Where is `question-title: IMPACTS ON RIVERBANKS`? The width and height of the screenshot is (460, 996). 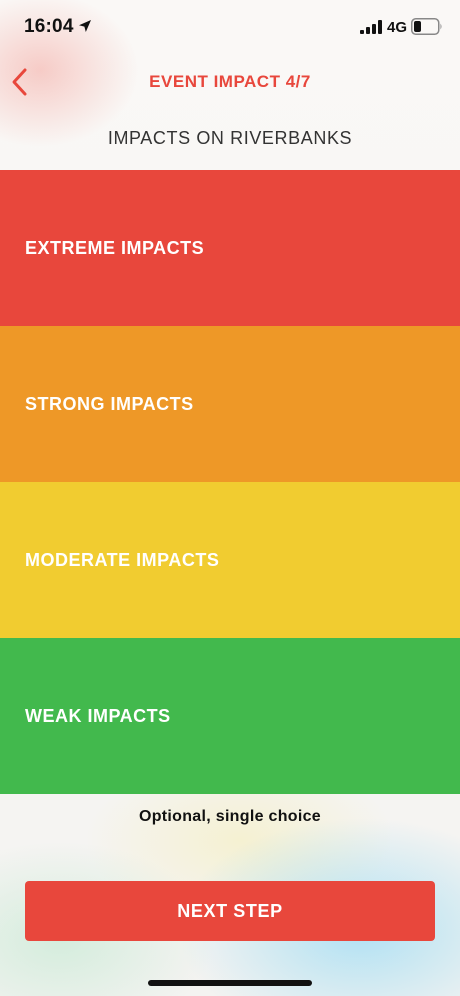
question-title: IMPACTS ON RIVERBANKS is located at coordinates (230, 138).